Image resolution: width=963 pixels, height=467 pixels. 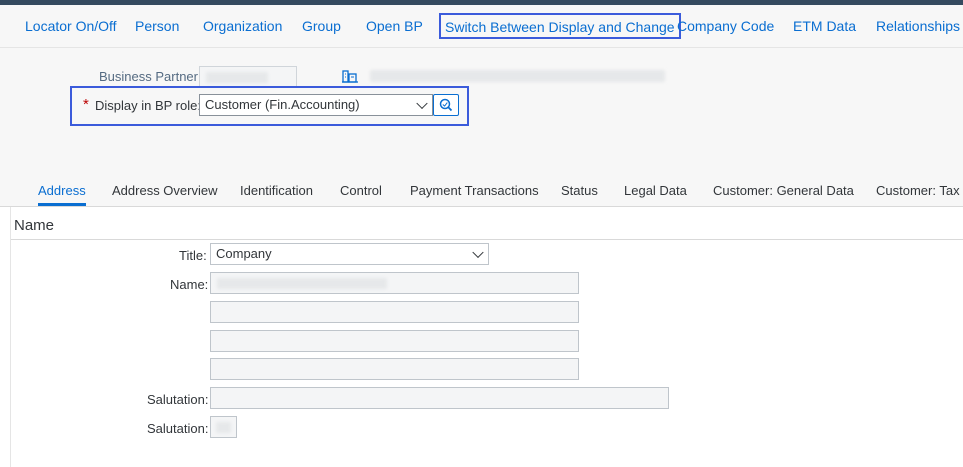 I want to click on salutation-code-field, so click(x=223, y=427).